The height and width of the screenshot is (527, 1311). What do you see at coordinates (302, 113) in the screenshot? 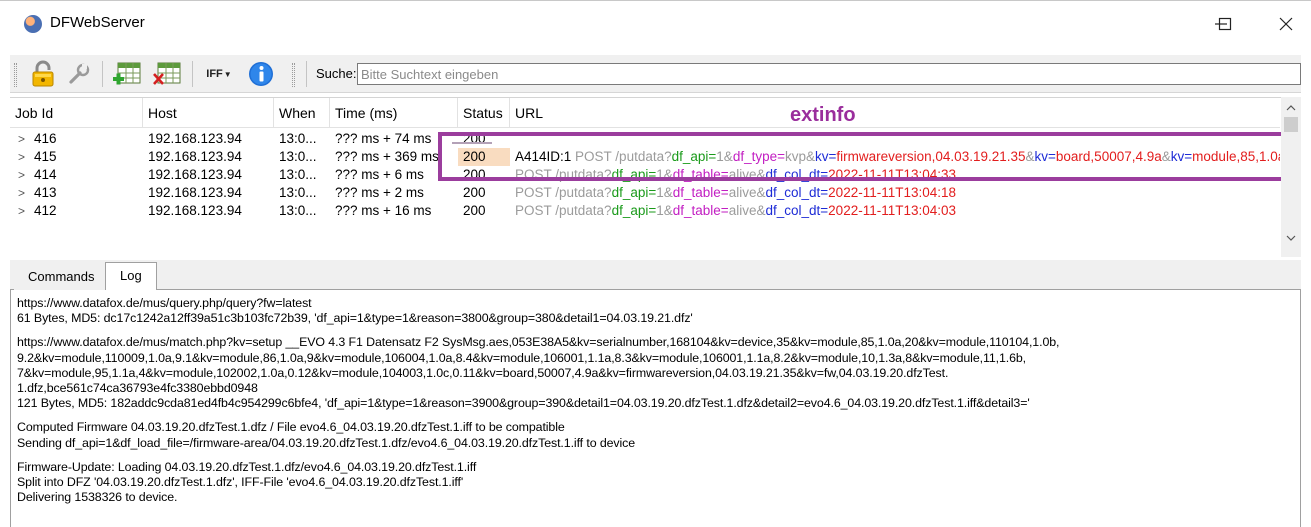
I see `column-header-when: When` at bounding box center [302, 113].